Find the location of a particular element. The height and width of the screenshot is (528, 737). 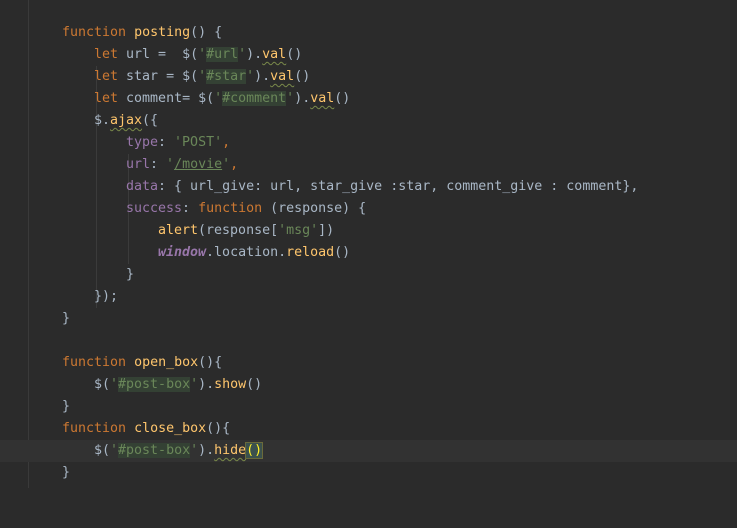

method-name: hide is located at coordinates (230, 450).